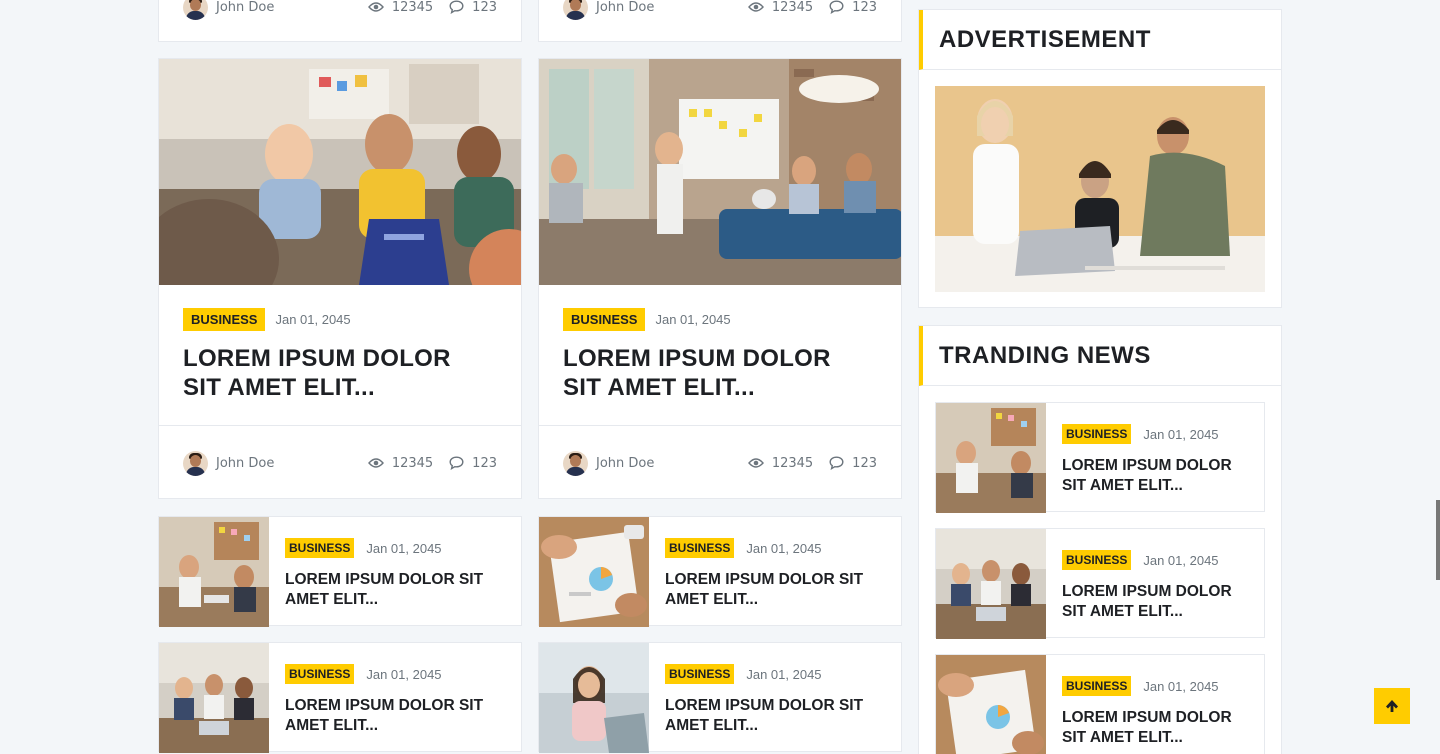 This screenshot has width=1440, height=754. I want to click on post-image-whiteboard, so click(720, 172).